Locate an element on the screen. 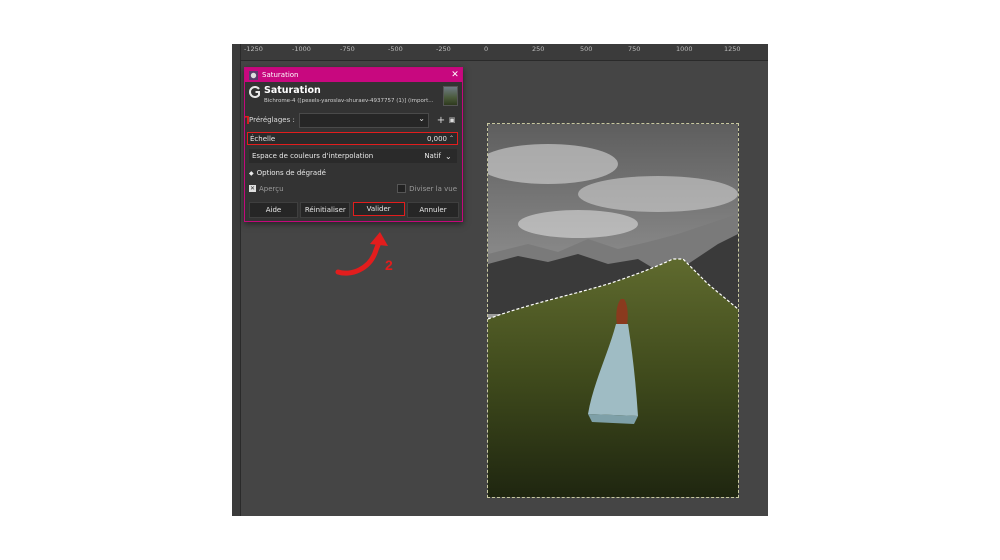 The height and width of the screenshot is (560, 1000). ruler-tick: 250 is located at coordinates (538, 49).